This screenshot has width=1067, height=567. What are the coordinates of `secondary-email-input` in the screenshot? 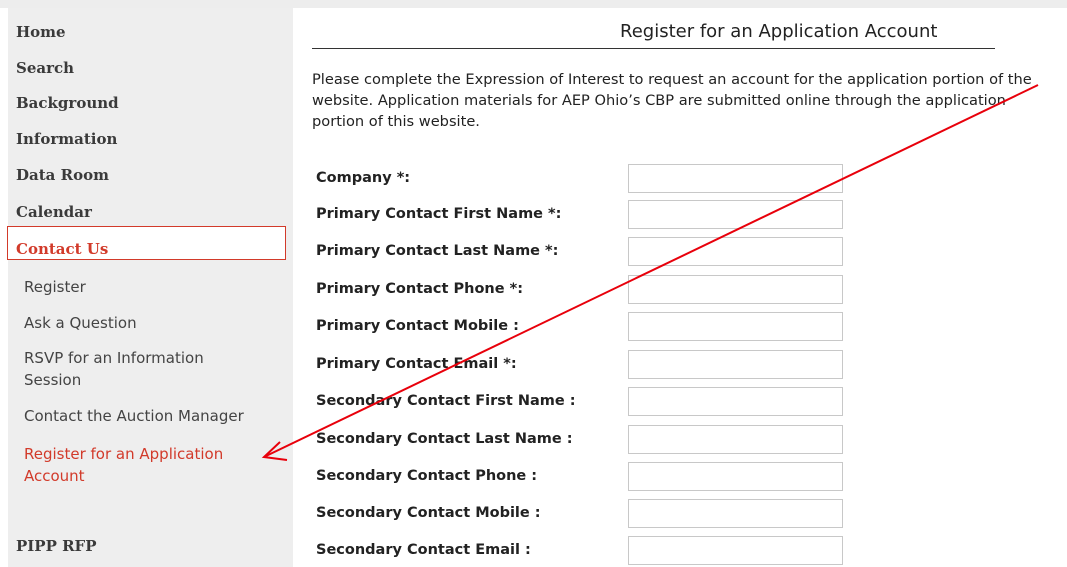 It's located at (735, 550).